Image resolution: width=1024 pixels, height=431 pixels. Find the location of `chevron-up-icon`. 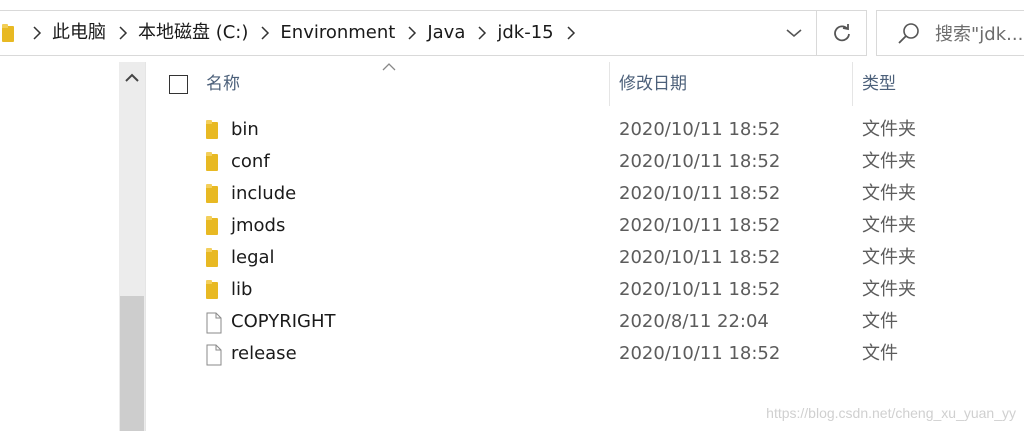

chevron-up-icon is located at coordinates (132, 77).